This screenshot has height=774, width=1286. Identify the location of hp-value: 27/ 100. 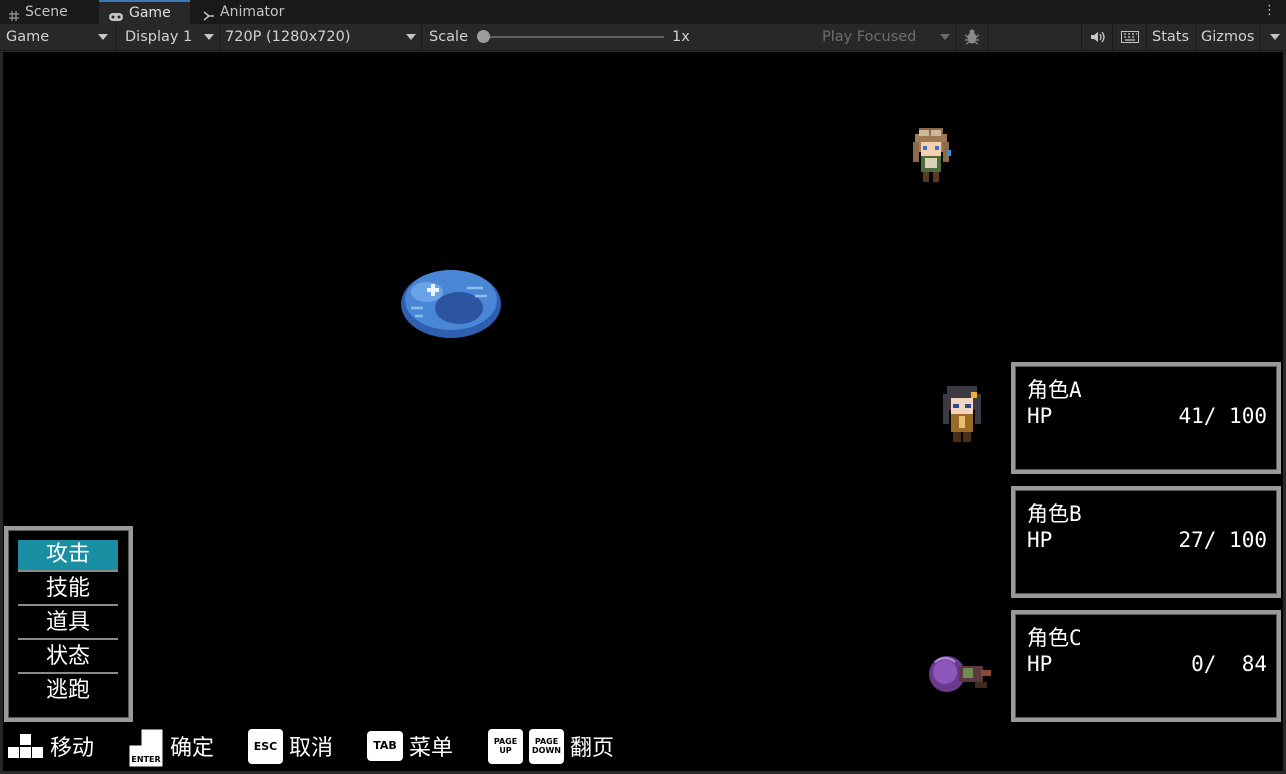
(1222, 540).